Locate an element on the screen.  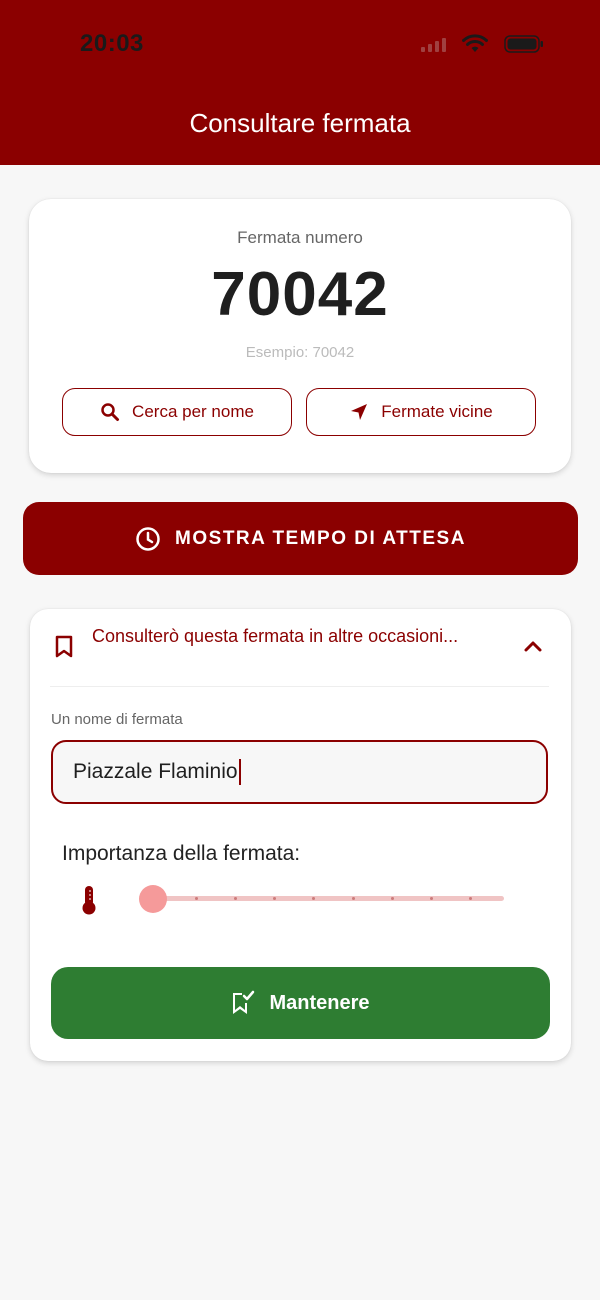
save-favorite-label: Mantenere is located at coordinates (319, 1002).